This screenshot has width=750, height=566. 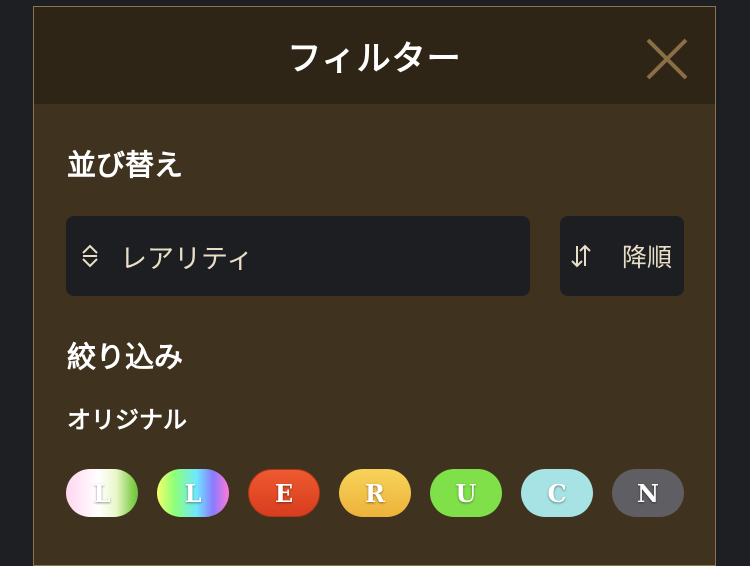 What do you see at coordinates (581, 256) in the screenshot?
I see `swap-vertical-icon` at bounding box center [581, 256].